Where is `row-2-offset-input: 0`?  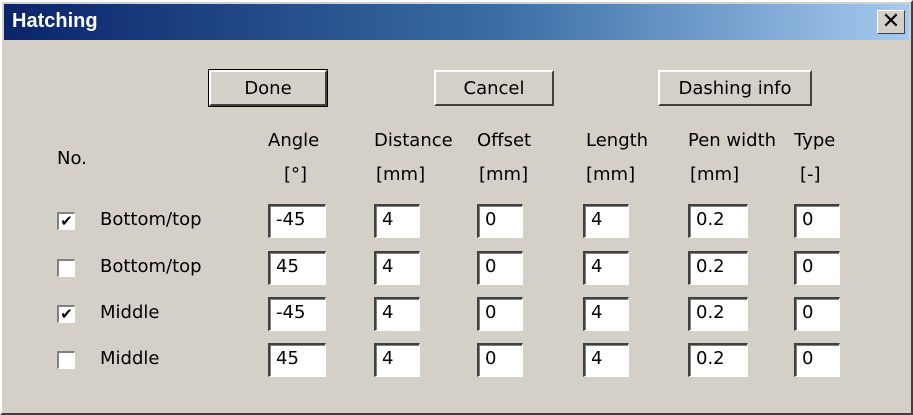
row-2-offset-input: 0 is located at coordinates (500, 268).